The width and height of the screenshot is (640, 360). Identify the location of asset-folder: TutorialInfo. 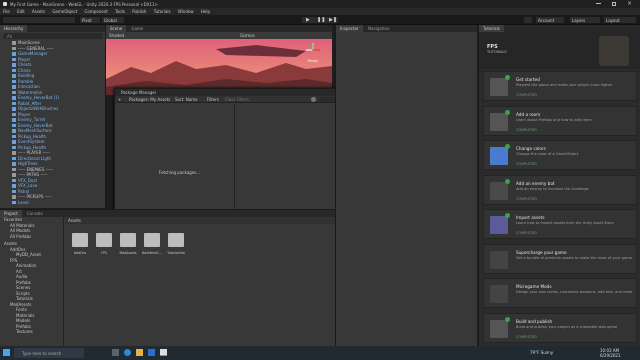
(176, 248).